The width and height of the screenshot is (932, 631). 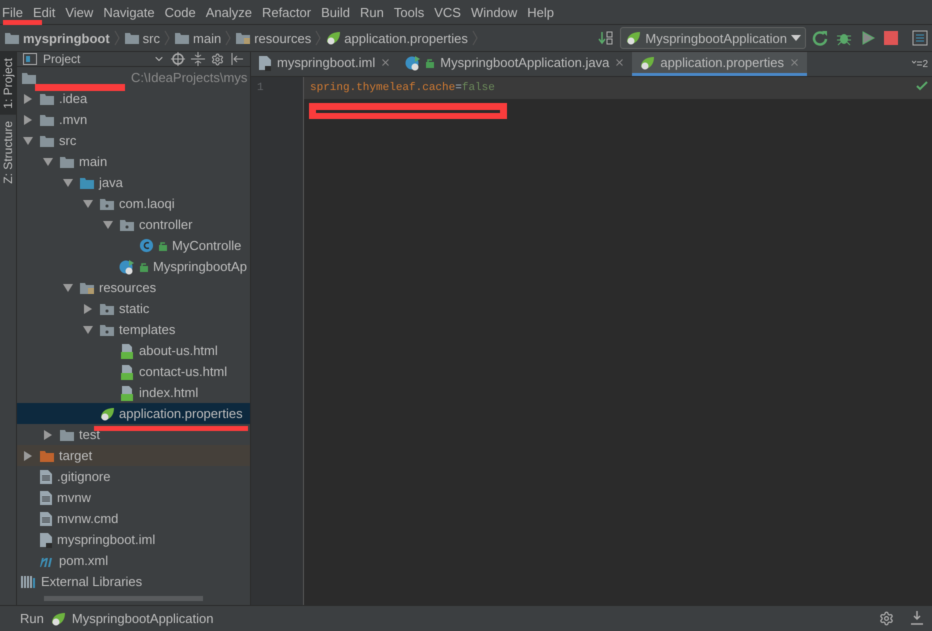 I want to click on menu-item: Navigate, so click(x=131, y=12).